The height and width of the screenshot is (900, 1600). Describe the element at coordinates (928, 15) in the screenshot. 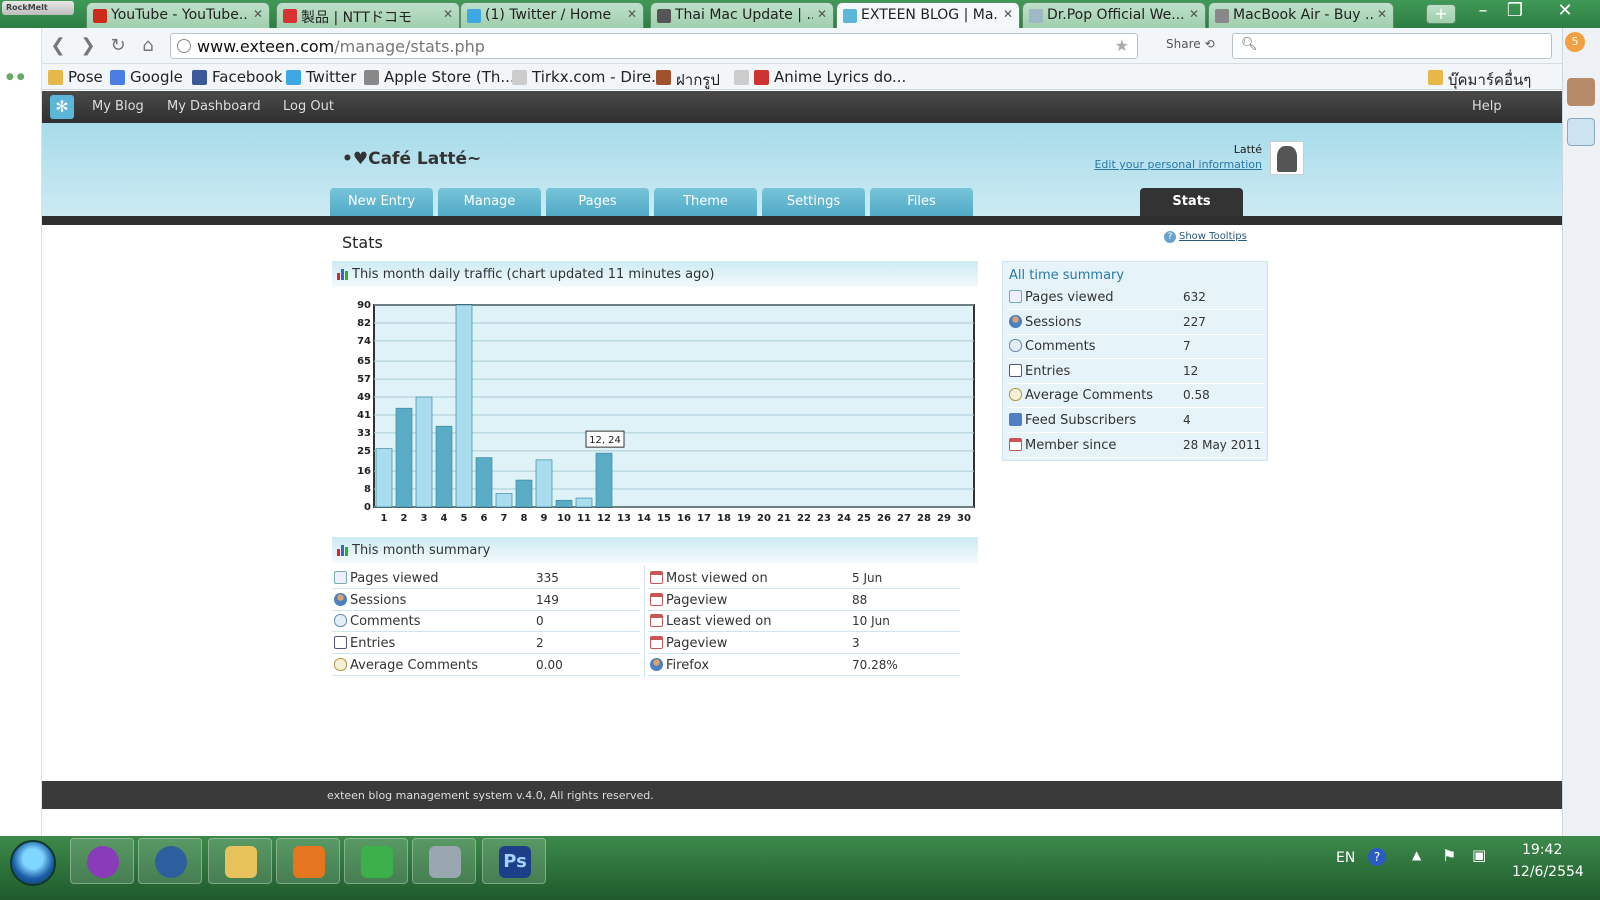

I see `tab-exteen-blog: EXTEEN BLOG | Ma... ✕` at that location.